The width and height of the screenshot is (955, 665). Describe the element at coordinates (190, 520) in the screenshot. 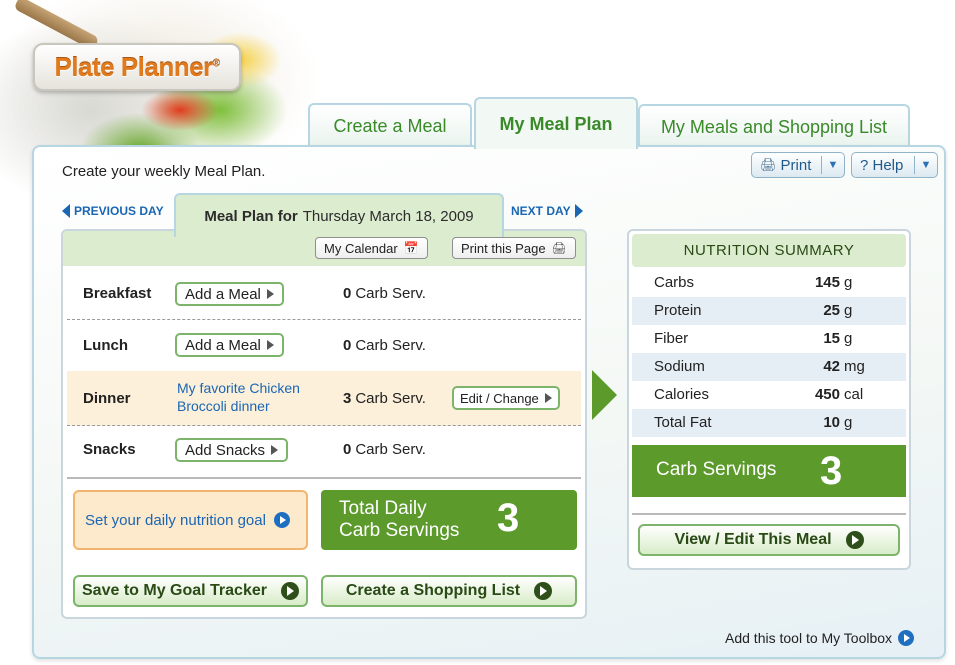

I see `set-nutrition-goal-link: Set your daily nutrition goal` at that location.